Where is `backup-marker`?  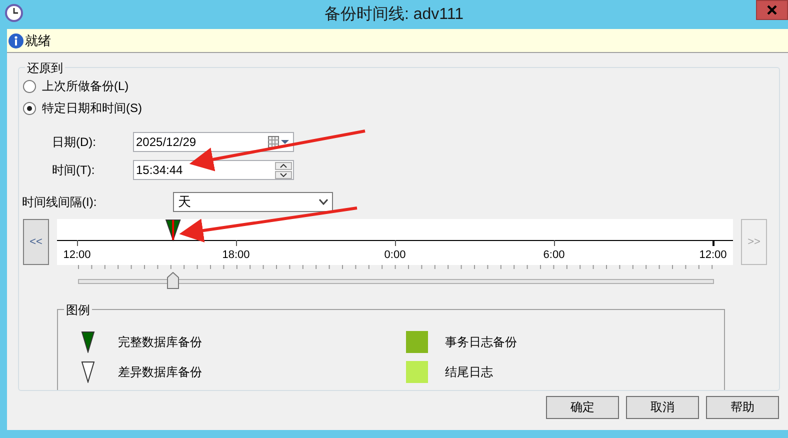
backup-marker is located at coordinates (173, 231).